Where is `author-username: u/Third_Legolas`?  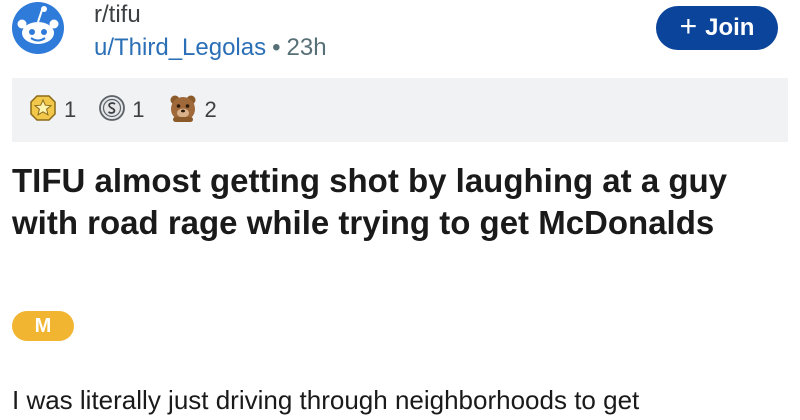
author-username: u/Third_Legolas is located at coordinates (180, 47).